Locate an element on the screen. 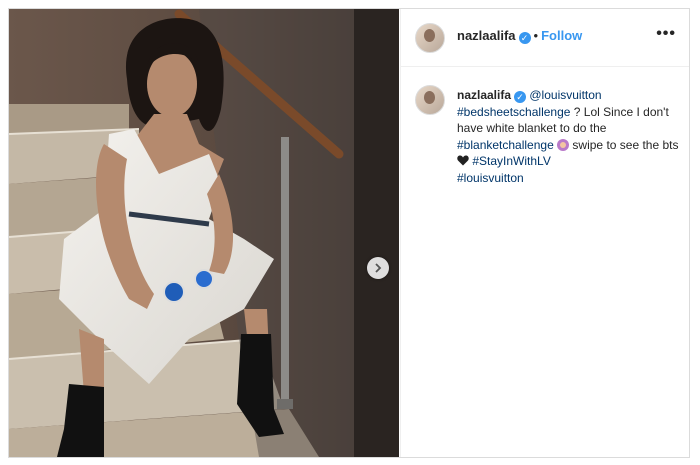  post-header: nazlaalifa ✓ • Follow ••• is located at coordinates (545, 38).